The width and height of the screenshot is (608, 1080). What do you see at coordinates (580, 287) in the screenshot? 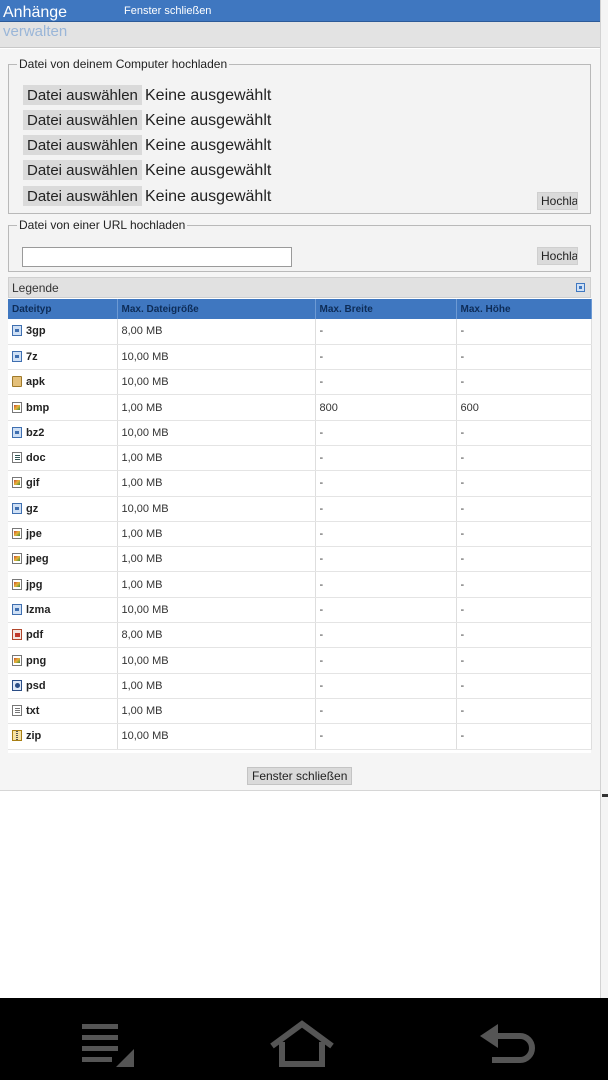
I see `collapse-icon` at bounding box center [580, 287].